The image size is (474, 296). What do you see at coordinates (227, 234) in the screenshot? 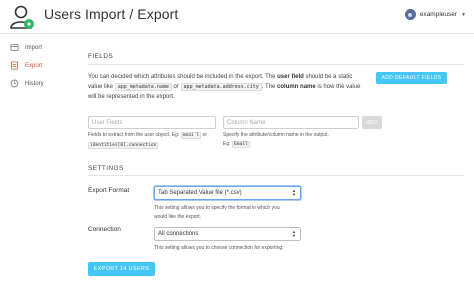
I see `connection-select: All connections ▲ ▼` at bounding box center [227, 234].